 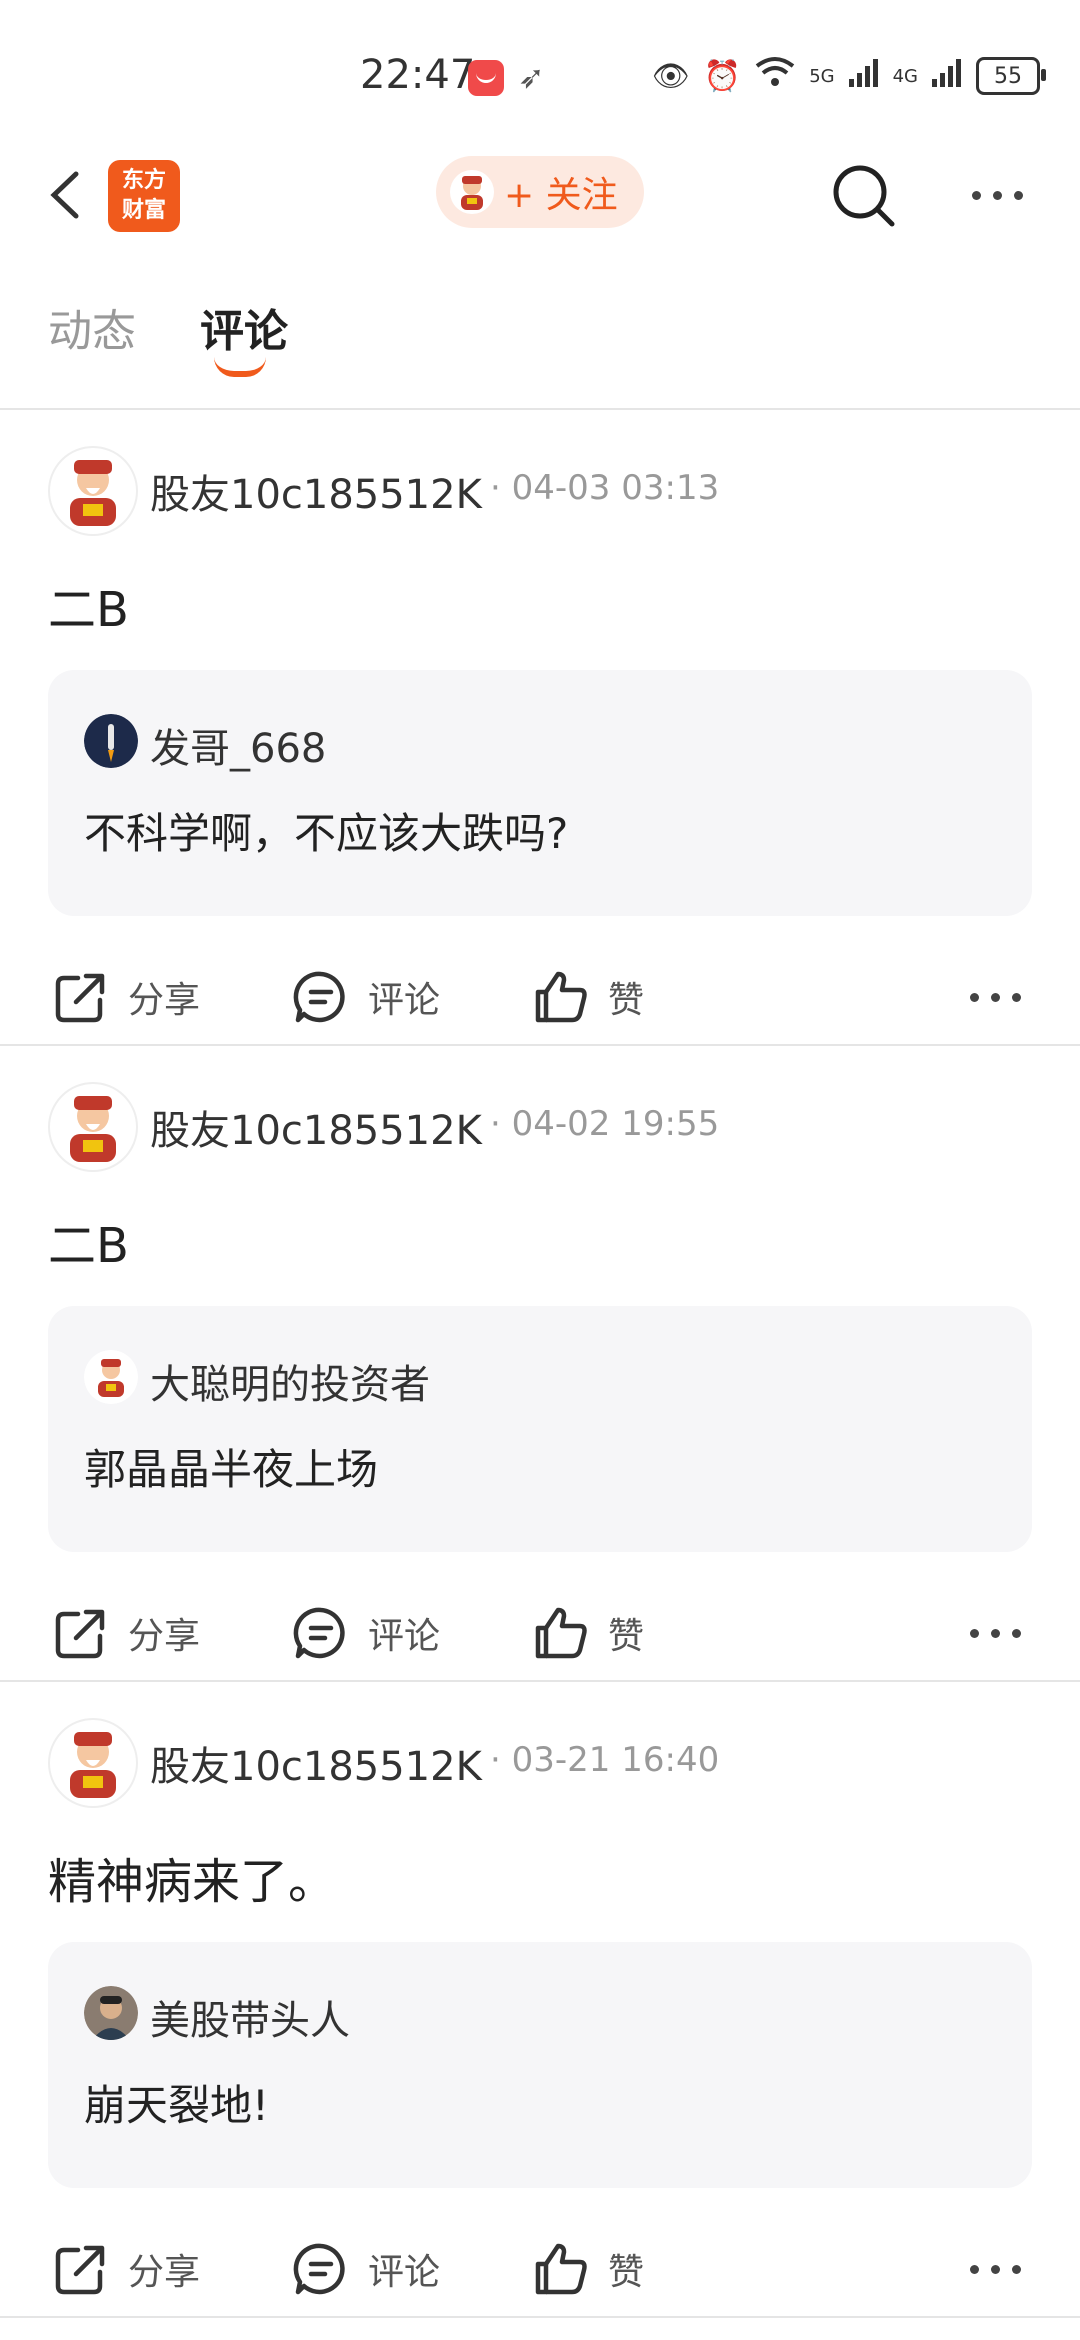 I want to click on back-arrow-icon, so click(x=64, y=195).